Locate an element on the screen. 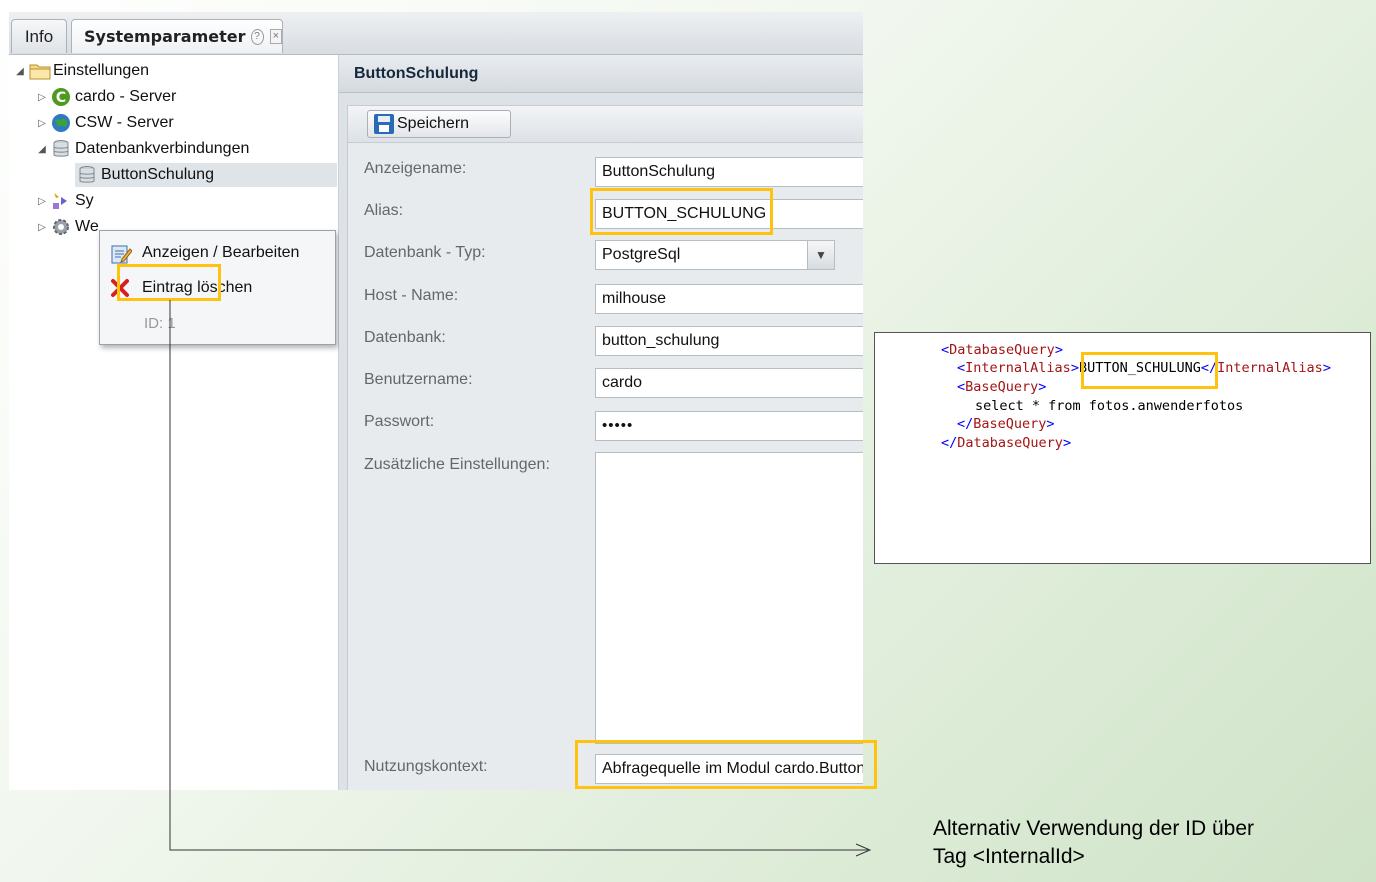 The image size is (1376, 882). note-line-2: Tag <InternalId> is located at coordinates (1009, 856).